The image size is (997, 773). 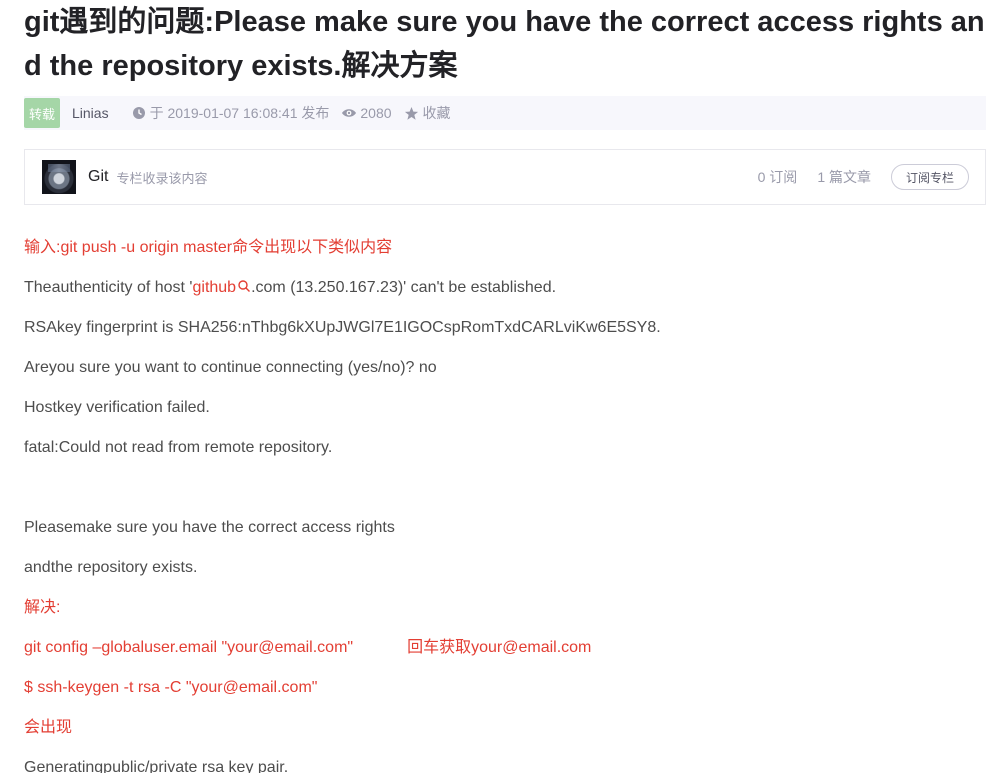 What do you see at coordinates (108, 287) in the screenshot?
I see `content-text: Theauthenticity of host '` at bounding box center [108, 287].